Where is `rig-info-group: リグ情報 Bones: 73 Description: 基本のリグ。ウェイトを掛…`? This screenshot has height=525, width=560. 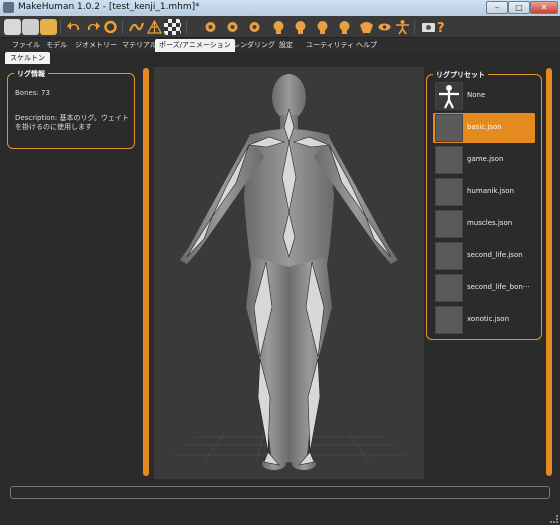
rig-info-group: リグ情報 Bones: 73 Description: 基本のリグ。ウェイトを掛… is located at coordinates (71, 109).